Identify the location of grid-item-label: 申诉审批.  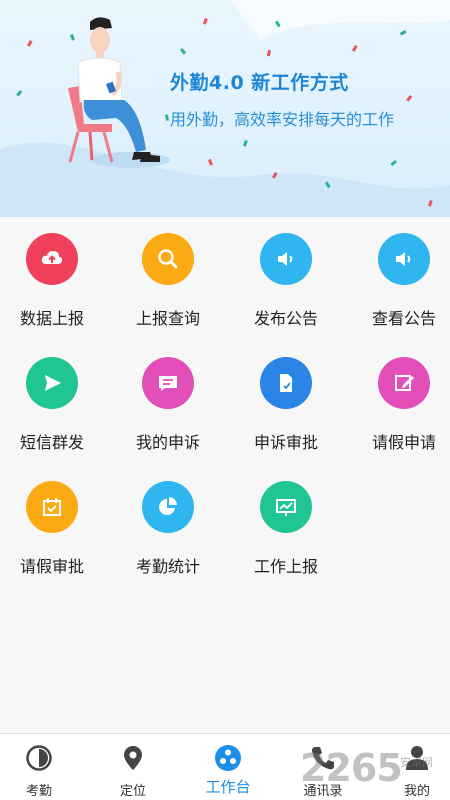
(285, 442).